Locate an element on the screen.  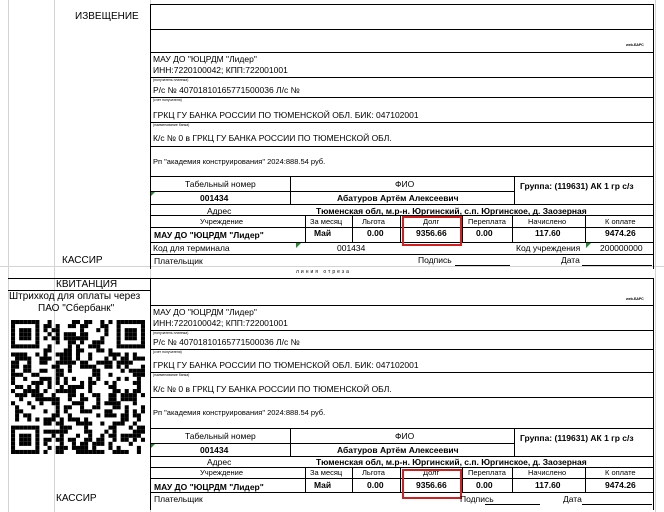
institution-code-label: Код учреждения is located at coordinates (548, 248).